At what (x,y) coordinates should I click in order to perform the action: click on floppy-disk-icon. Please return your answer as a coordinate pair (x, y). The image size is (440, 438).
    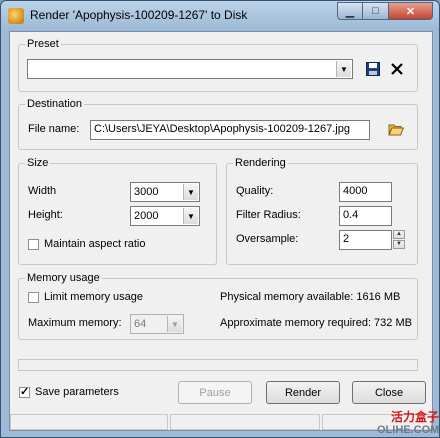
    Looking at the image, I should click on (373, 69).